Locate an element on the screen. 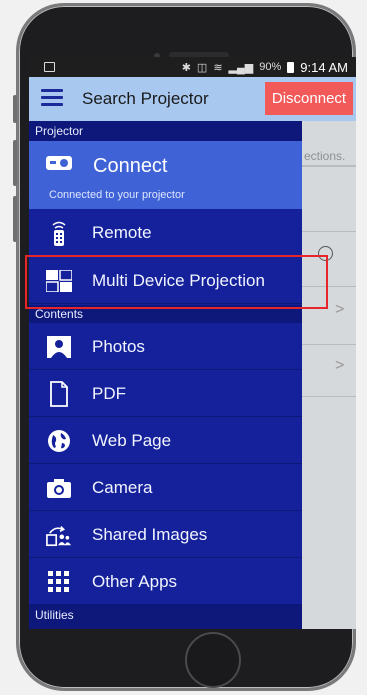 The height and width of the screenshot is (695, 367). volume-down-button is located at coordinates (15, 219).